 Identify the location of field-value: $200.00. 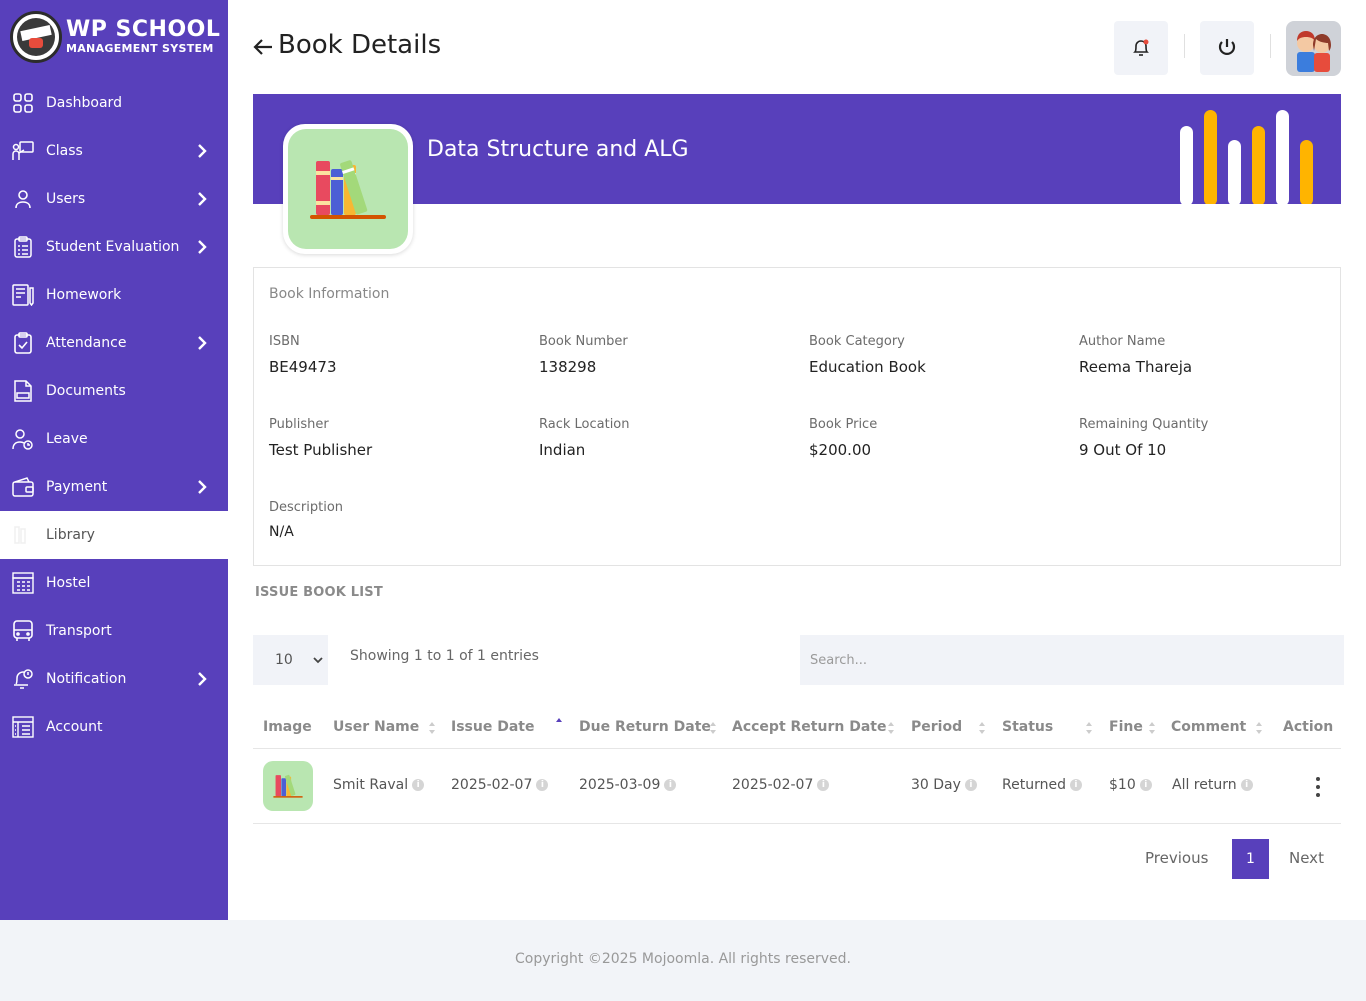
(840, 450).